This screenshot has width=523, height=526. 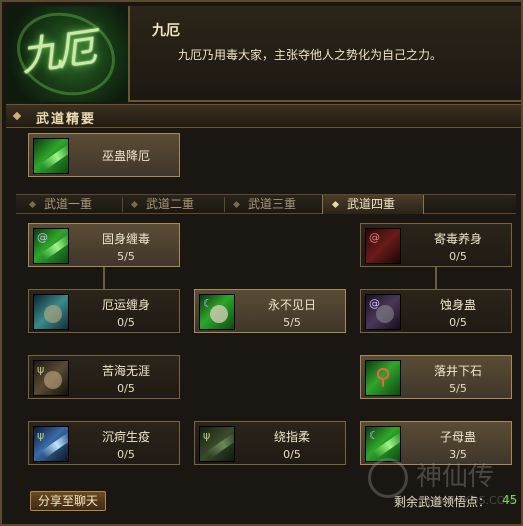 I want to click on skill-name: 厄运缠身, so click(x=125, y=305).